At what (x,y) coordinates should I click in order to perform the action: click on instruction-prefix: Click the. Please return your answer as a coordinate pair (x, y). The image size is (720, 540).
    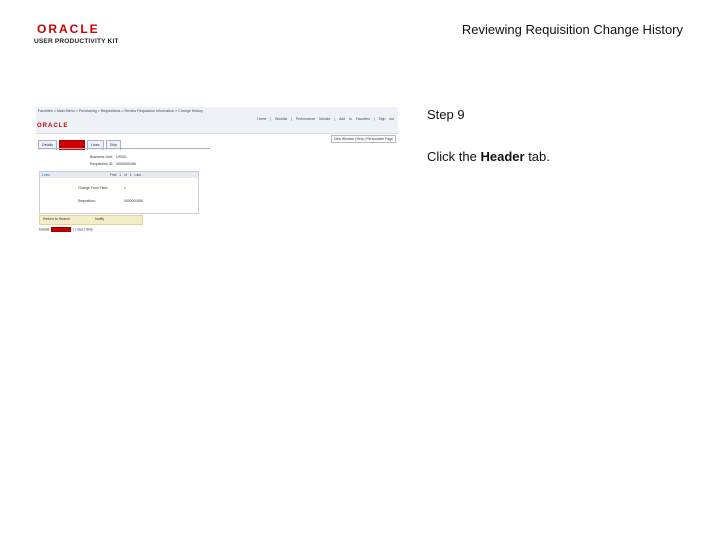
    Looking at the image, I should click on (452, 156).